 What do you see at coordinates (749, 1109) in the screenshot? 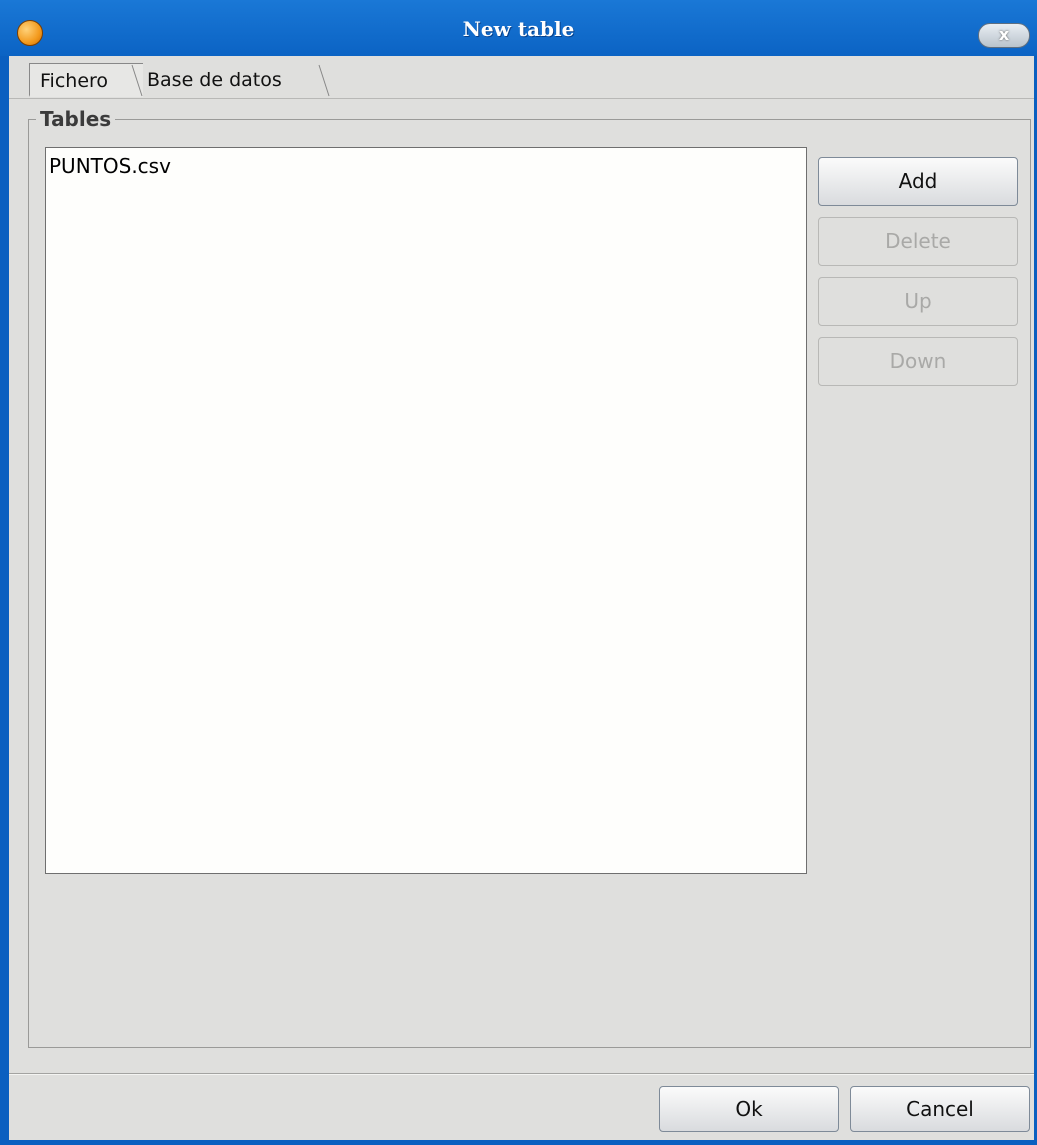
I see `ok-button: Ok` at bounding box center [749, 1109].